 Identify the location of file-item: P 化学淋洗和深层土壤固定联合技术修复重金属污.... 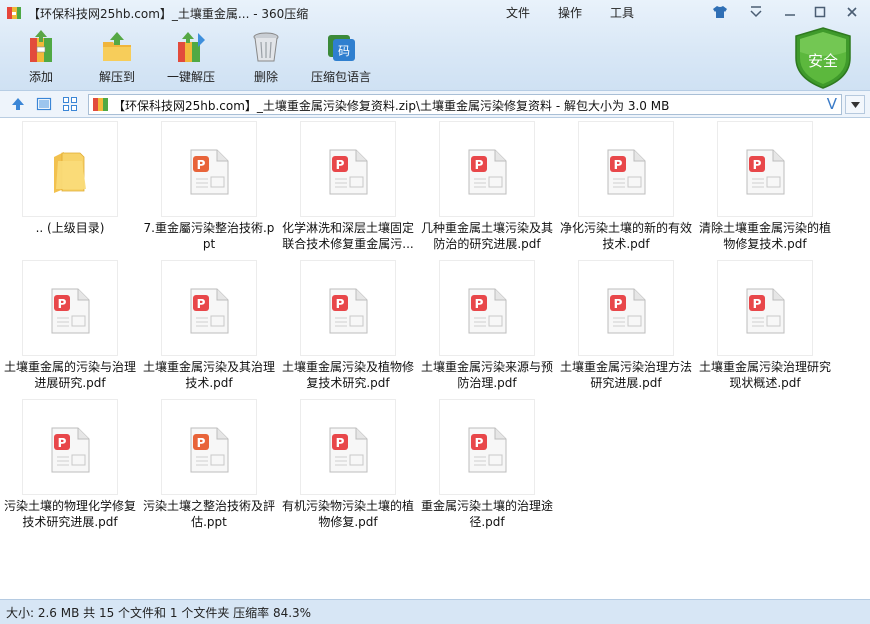
(348, 187).